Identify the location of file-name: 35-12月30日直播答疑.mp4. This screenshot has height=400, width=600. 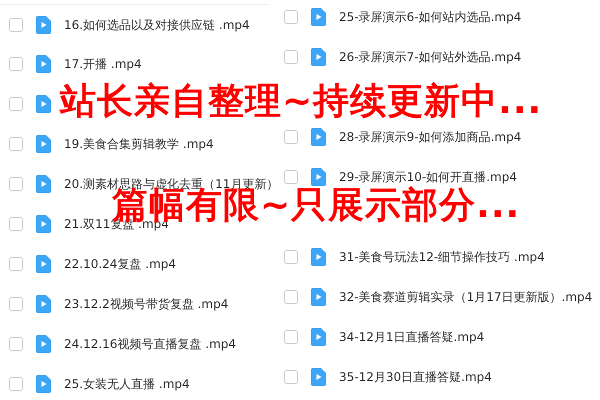
(415, 377).